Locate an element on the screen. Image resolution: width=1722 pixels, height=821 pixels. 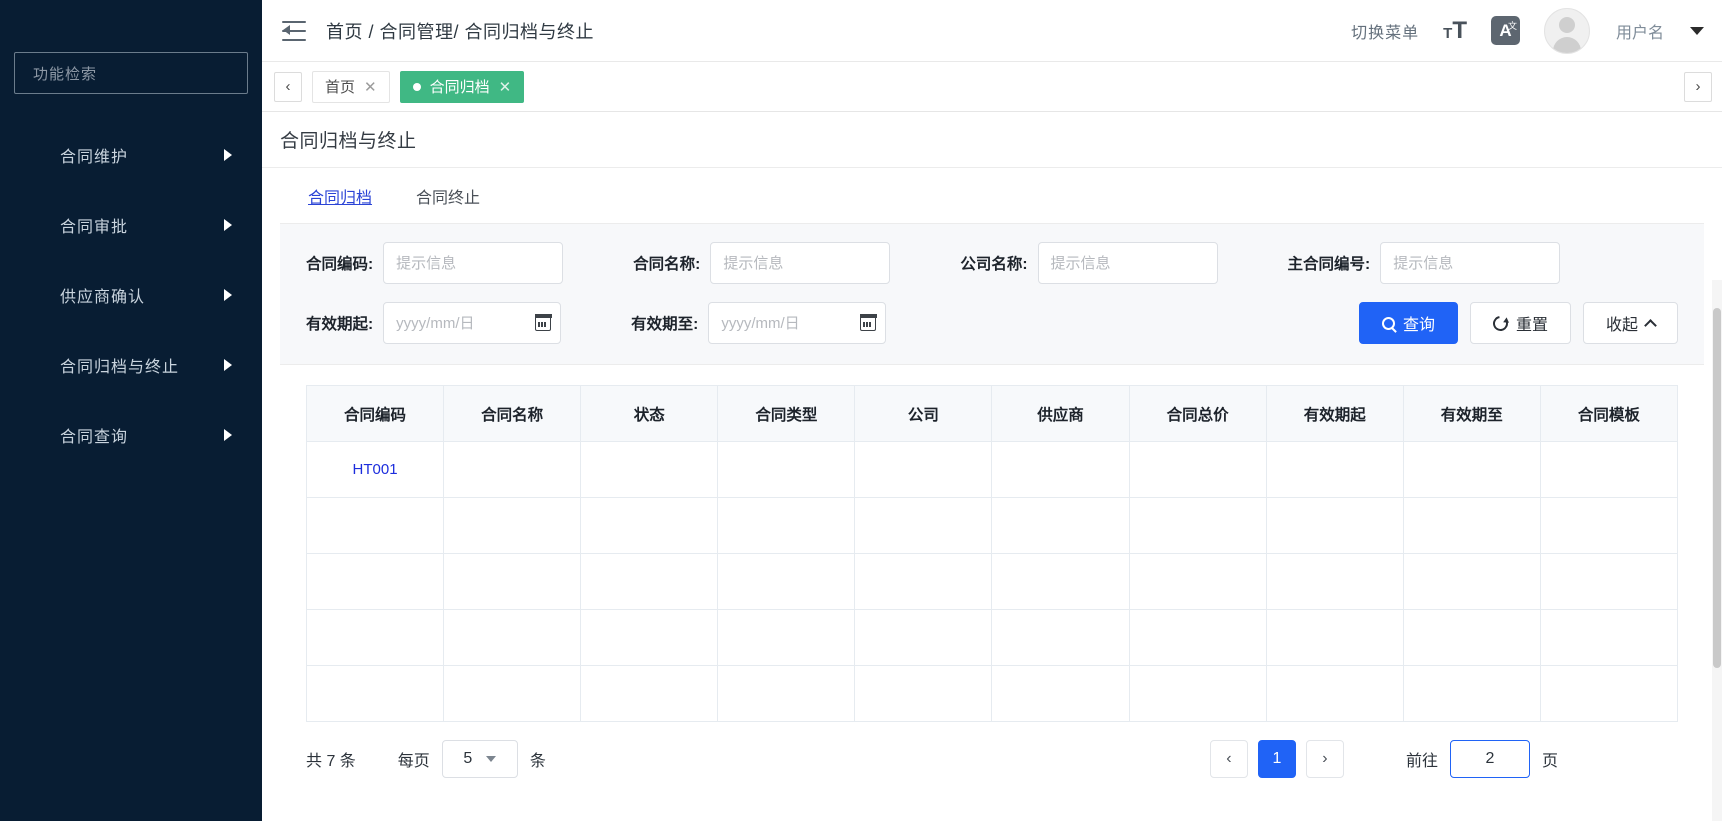
search-form-buttons: 查询 重置 收起 is located at coordinates (1518, 323).